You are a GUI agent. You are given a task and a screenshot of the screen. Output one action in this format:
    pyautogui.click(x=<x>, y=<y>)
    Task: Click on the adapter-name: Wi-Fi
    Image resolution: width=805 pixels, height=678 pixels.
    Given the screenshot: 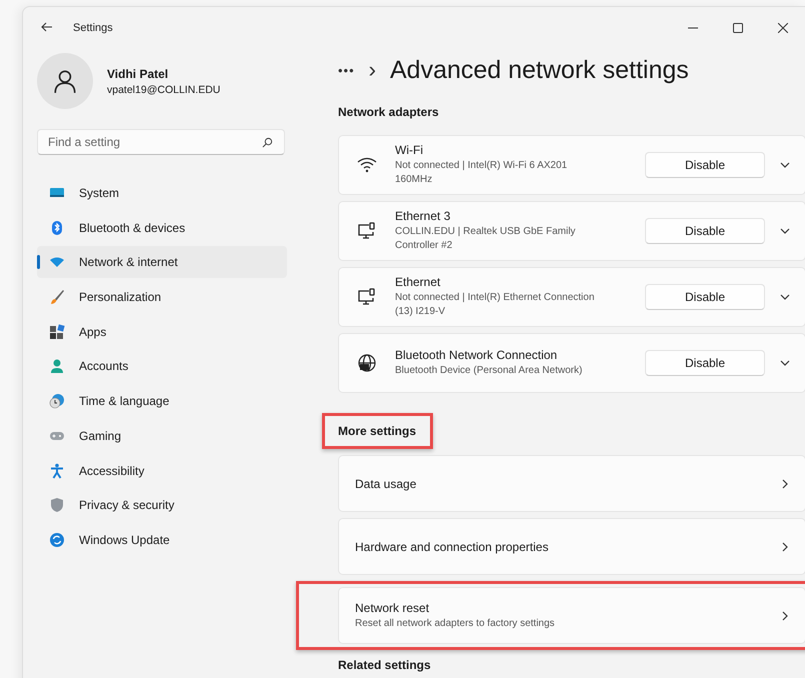 What is the action you would take?
    pyautogui.click(x=409, y=150)
    